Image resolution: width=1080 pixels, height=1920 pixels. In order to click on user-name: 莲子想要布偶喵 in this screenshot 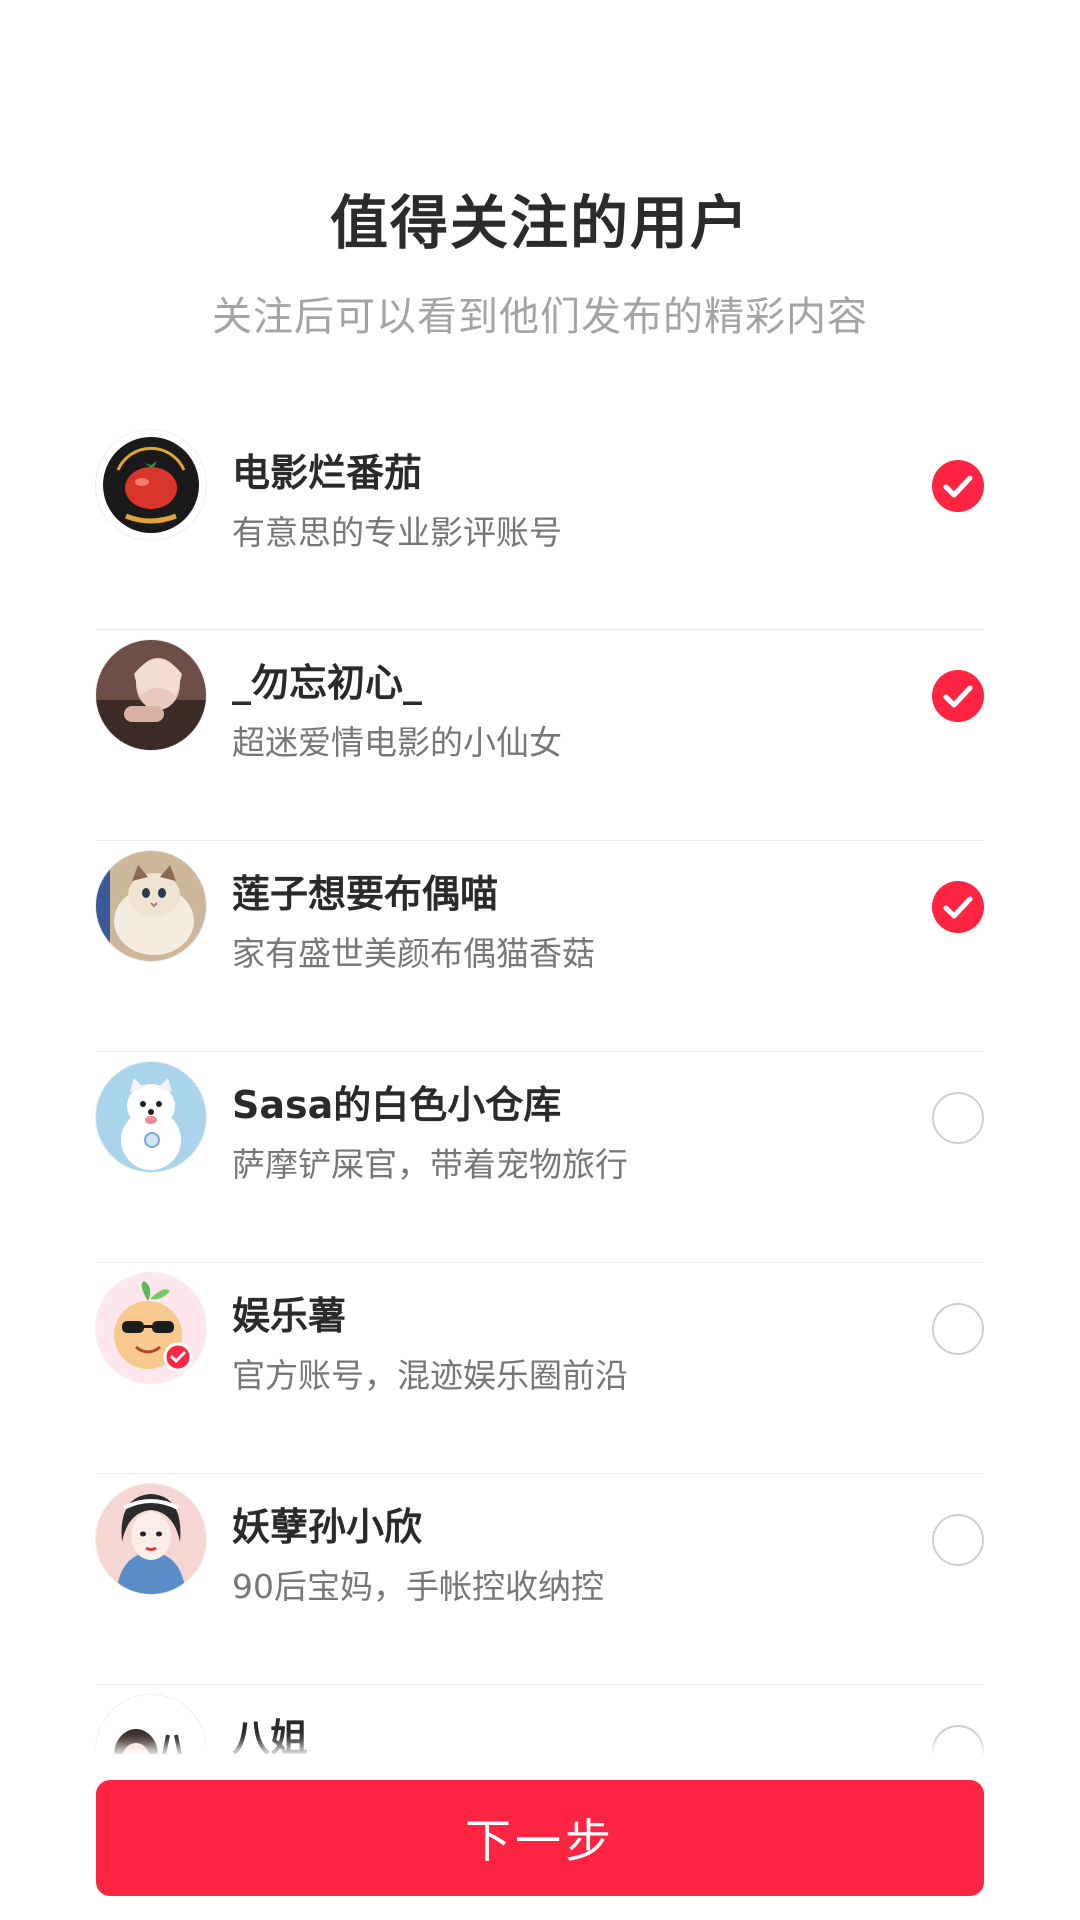, I will do `click(365, 894)`.